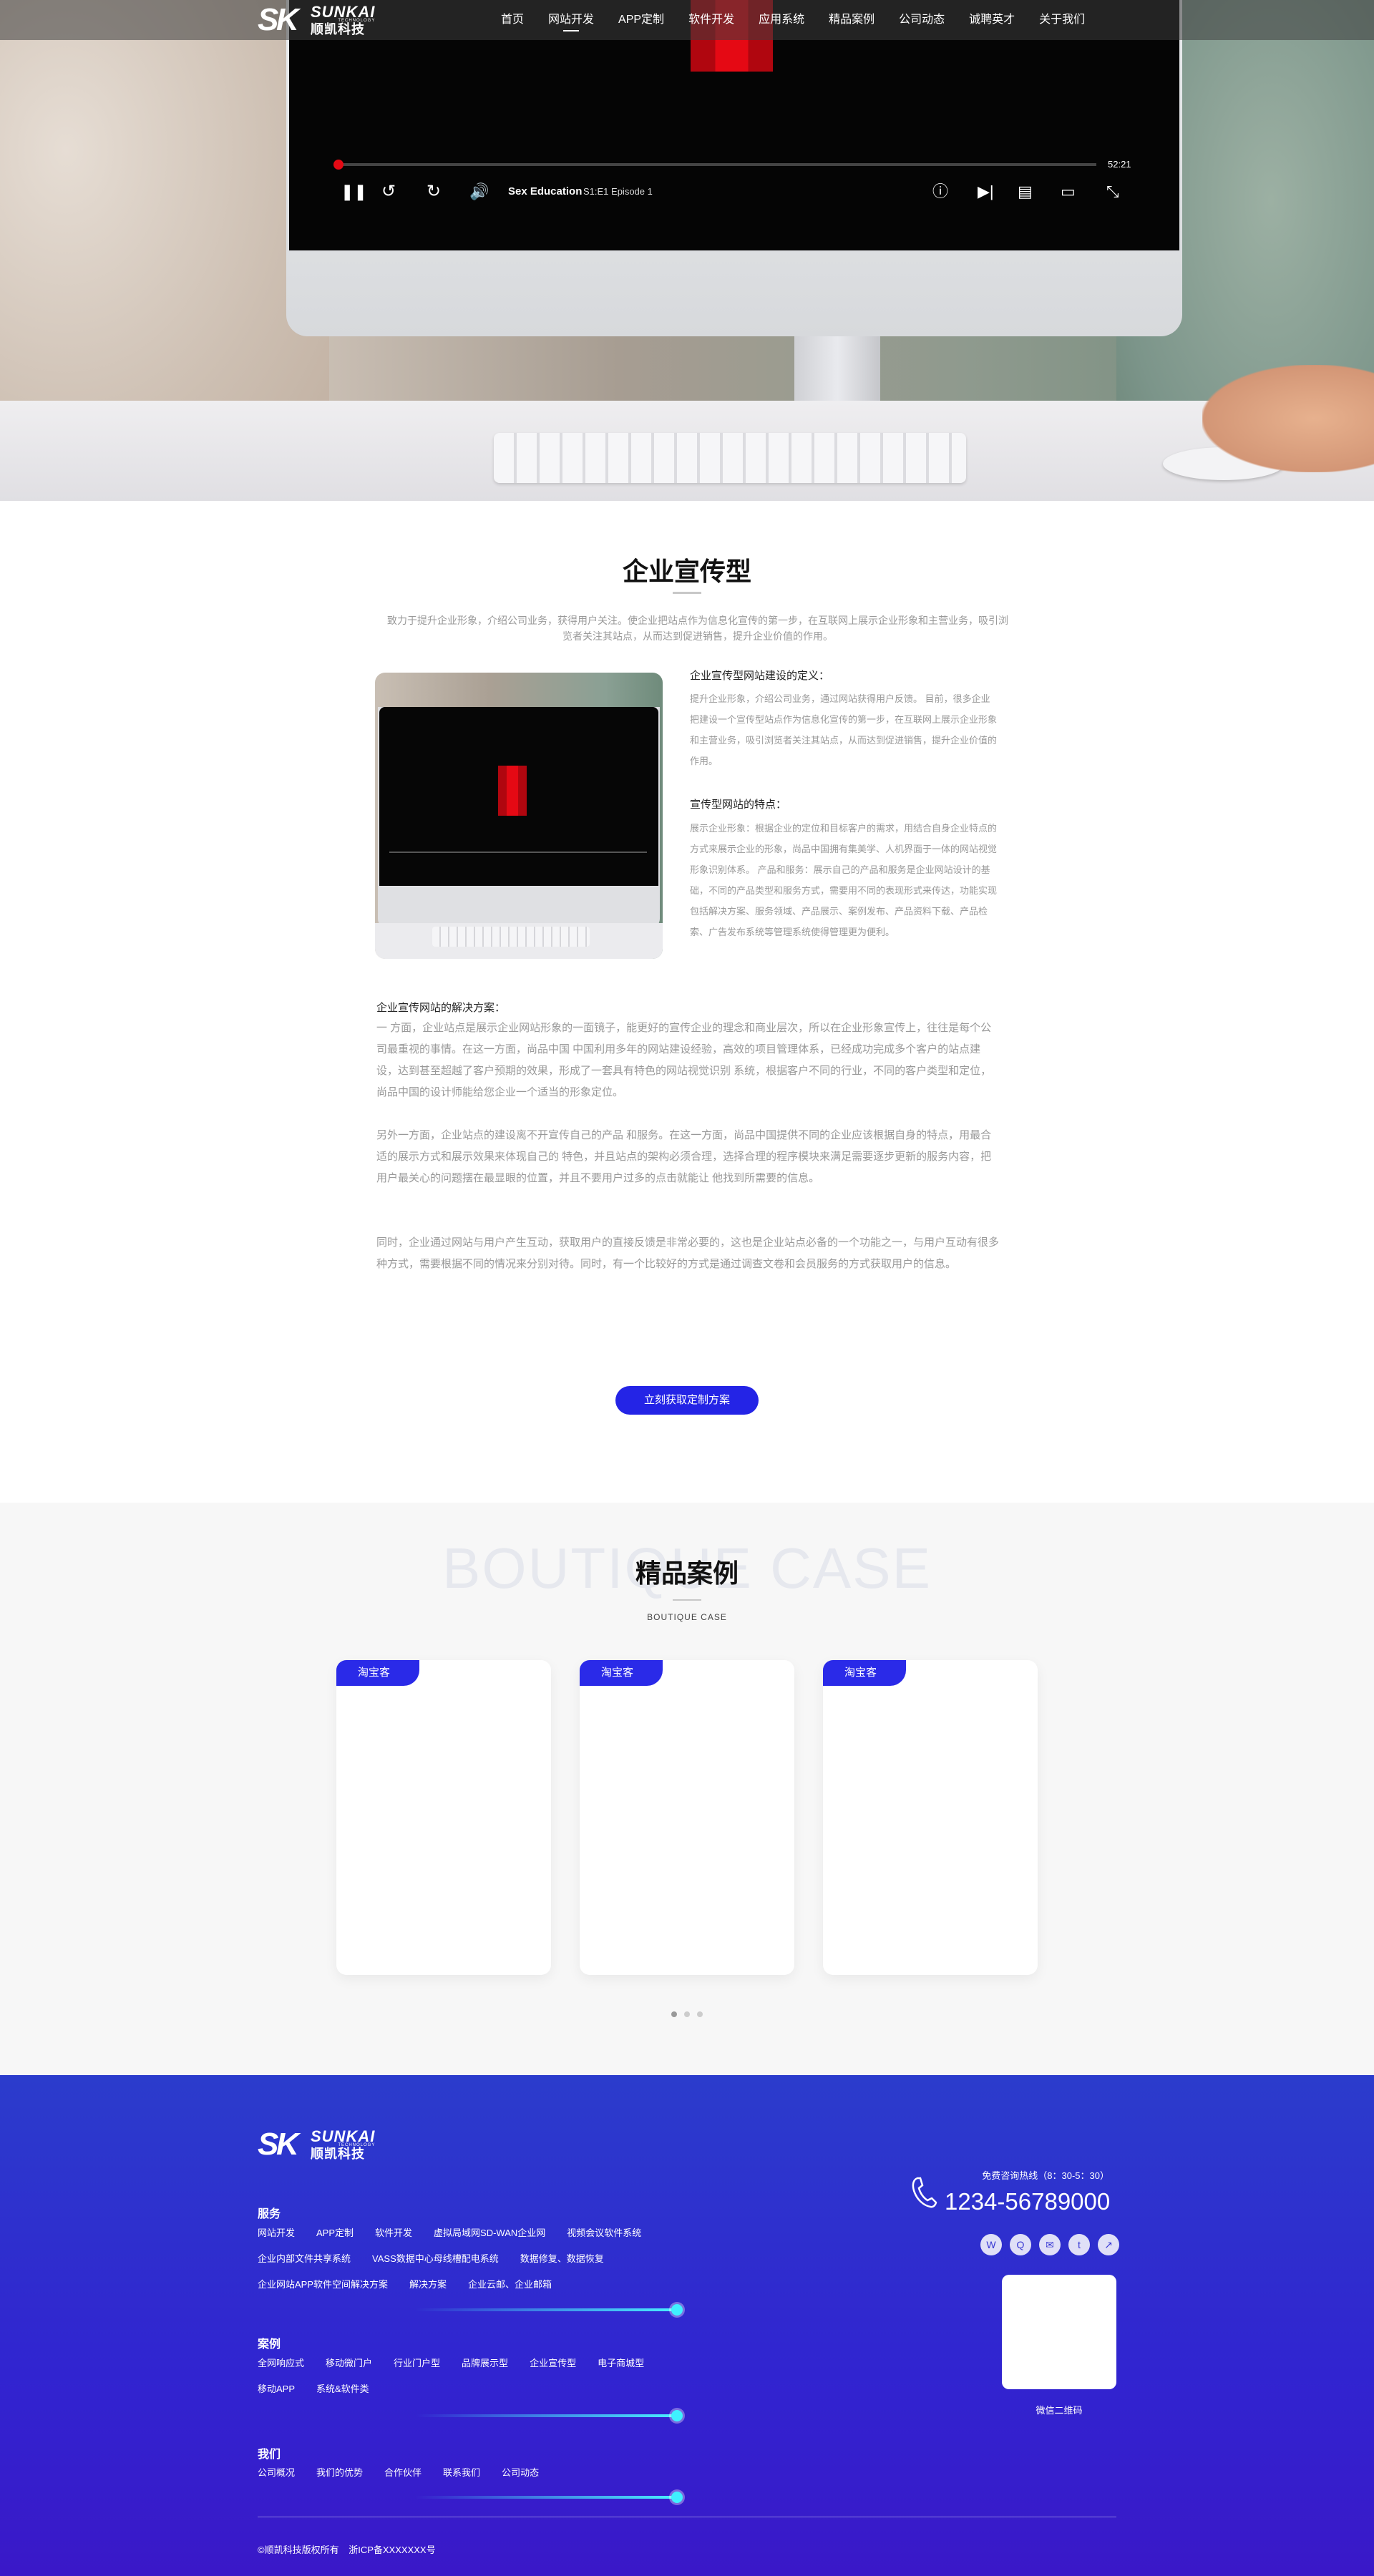 The image size is (1374, 2576). What do you see at coordinates (686, 571) in the screenshot?
I see `section-title: 企业宣传型` at bounding box center [686, 571].